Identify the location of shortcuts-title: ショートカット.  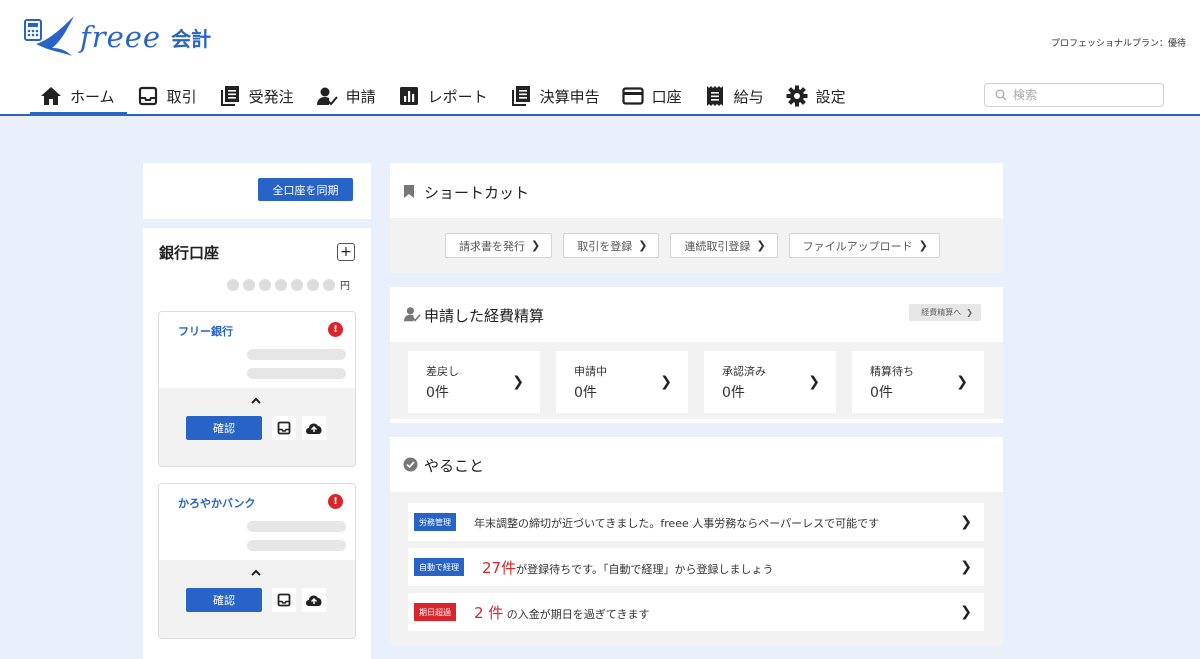
(477, 193).